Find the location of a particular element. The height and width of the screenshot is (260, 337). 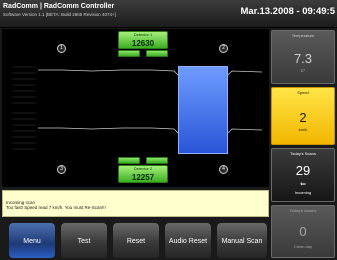

scans-label: Today's Scans is located at coordinates (303, 153).